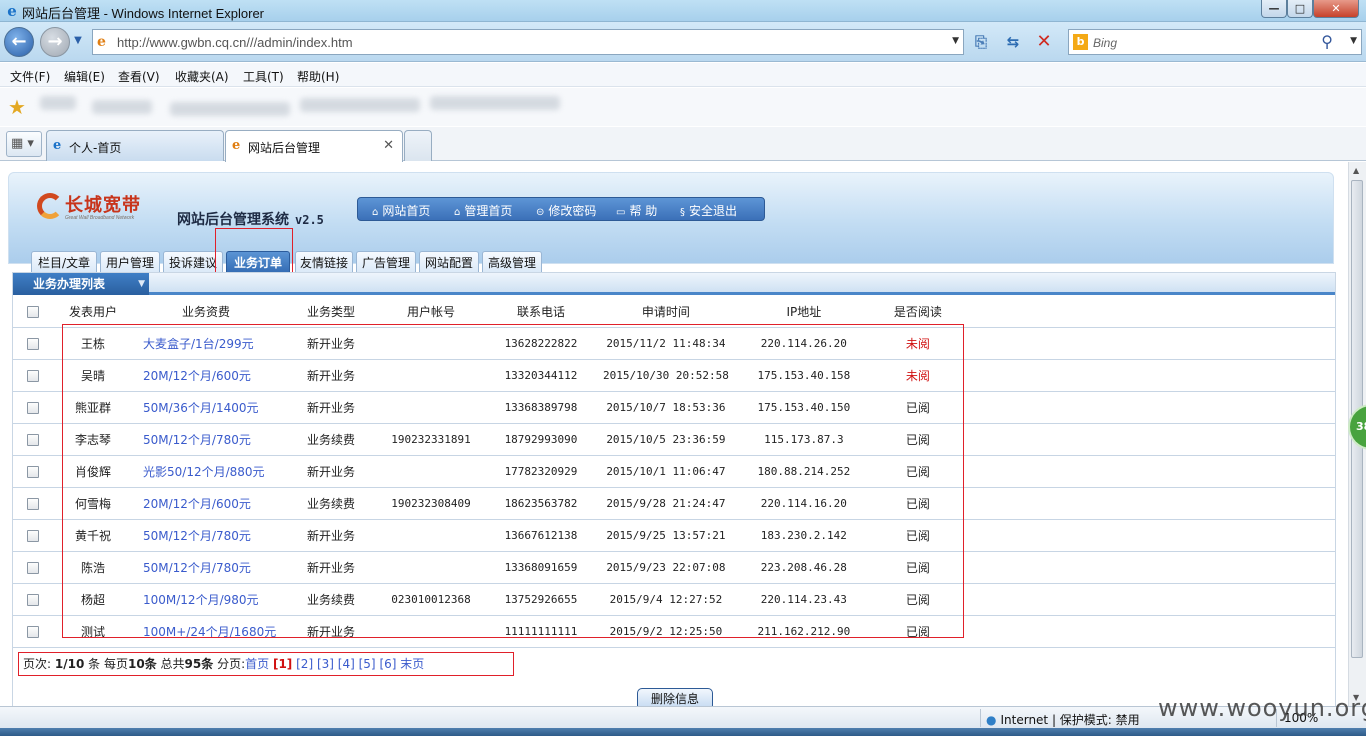  I want to click on menu-edit: 编辑(E), so click(84, 76).